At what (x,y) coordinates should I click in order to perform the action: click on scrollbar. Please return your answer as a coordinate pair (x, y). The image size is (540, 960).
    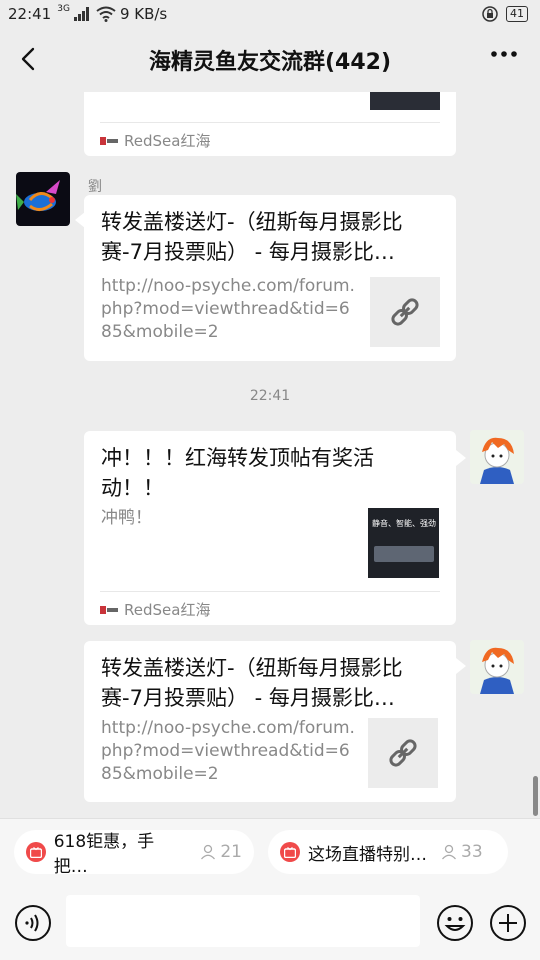
    Looking at the image, I should click on (535, 796).